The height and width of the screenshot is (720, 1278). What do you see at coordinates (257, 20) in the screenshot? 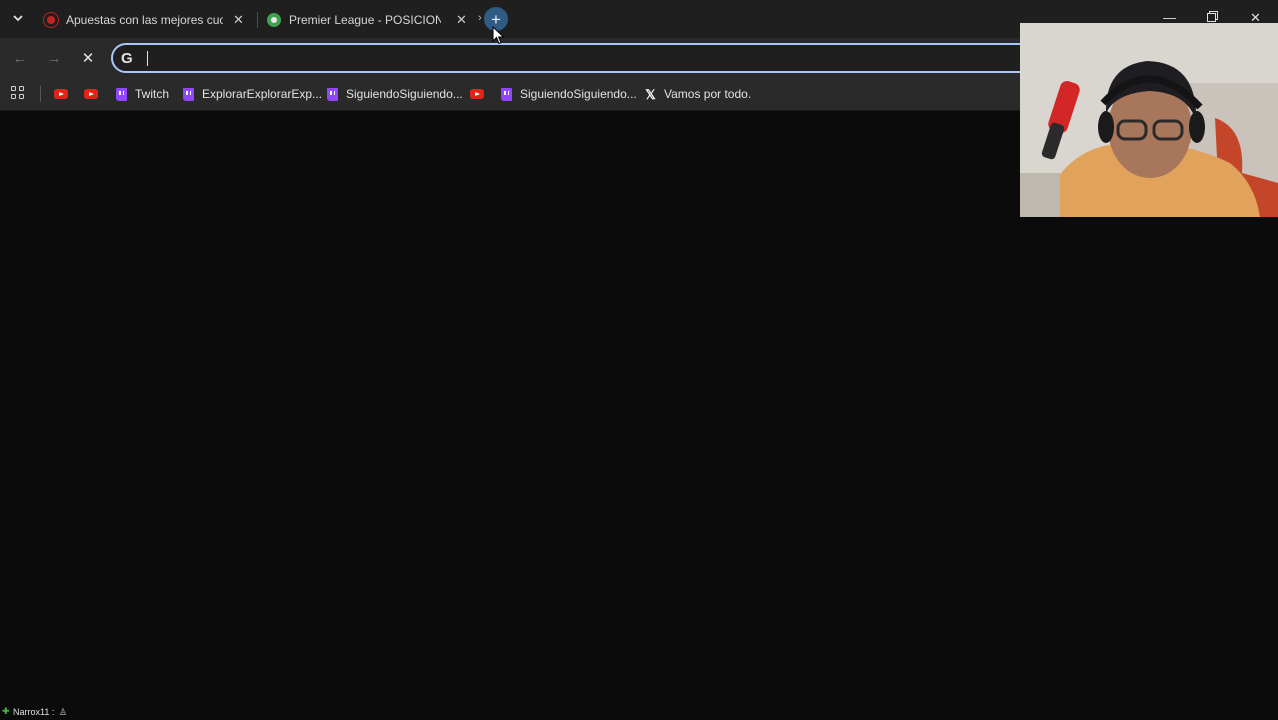
I see `tab-divider` at bounding box center [257, 20].